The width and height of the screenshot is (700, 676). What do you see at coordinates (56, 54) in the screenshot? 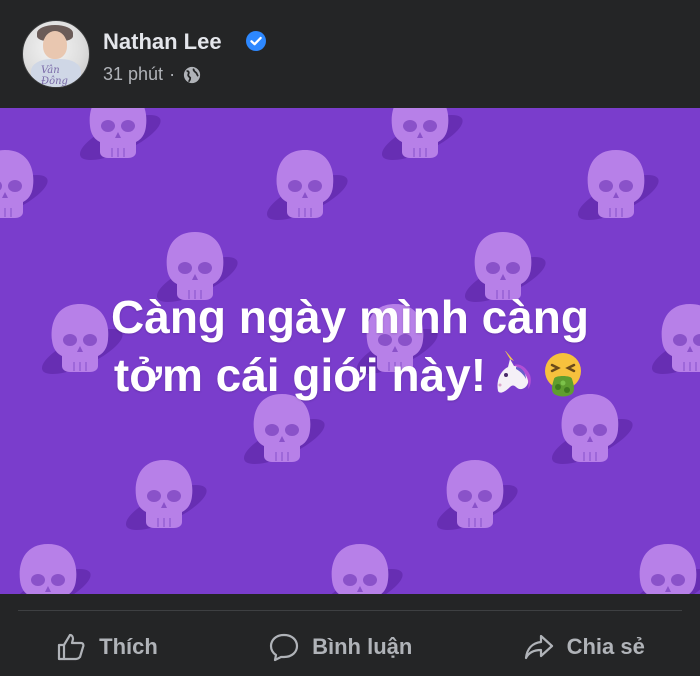
I see `avatar: Vân Đông` at bounding box center [56, 54].